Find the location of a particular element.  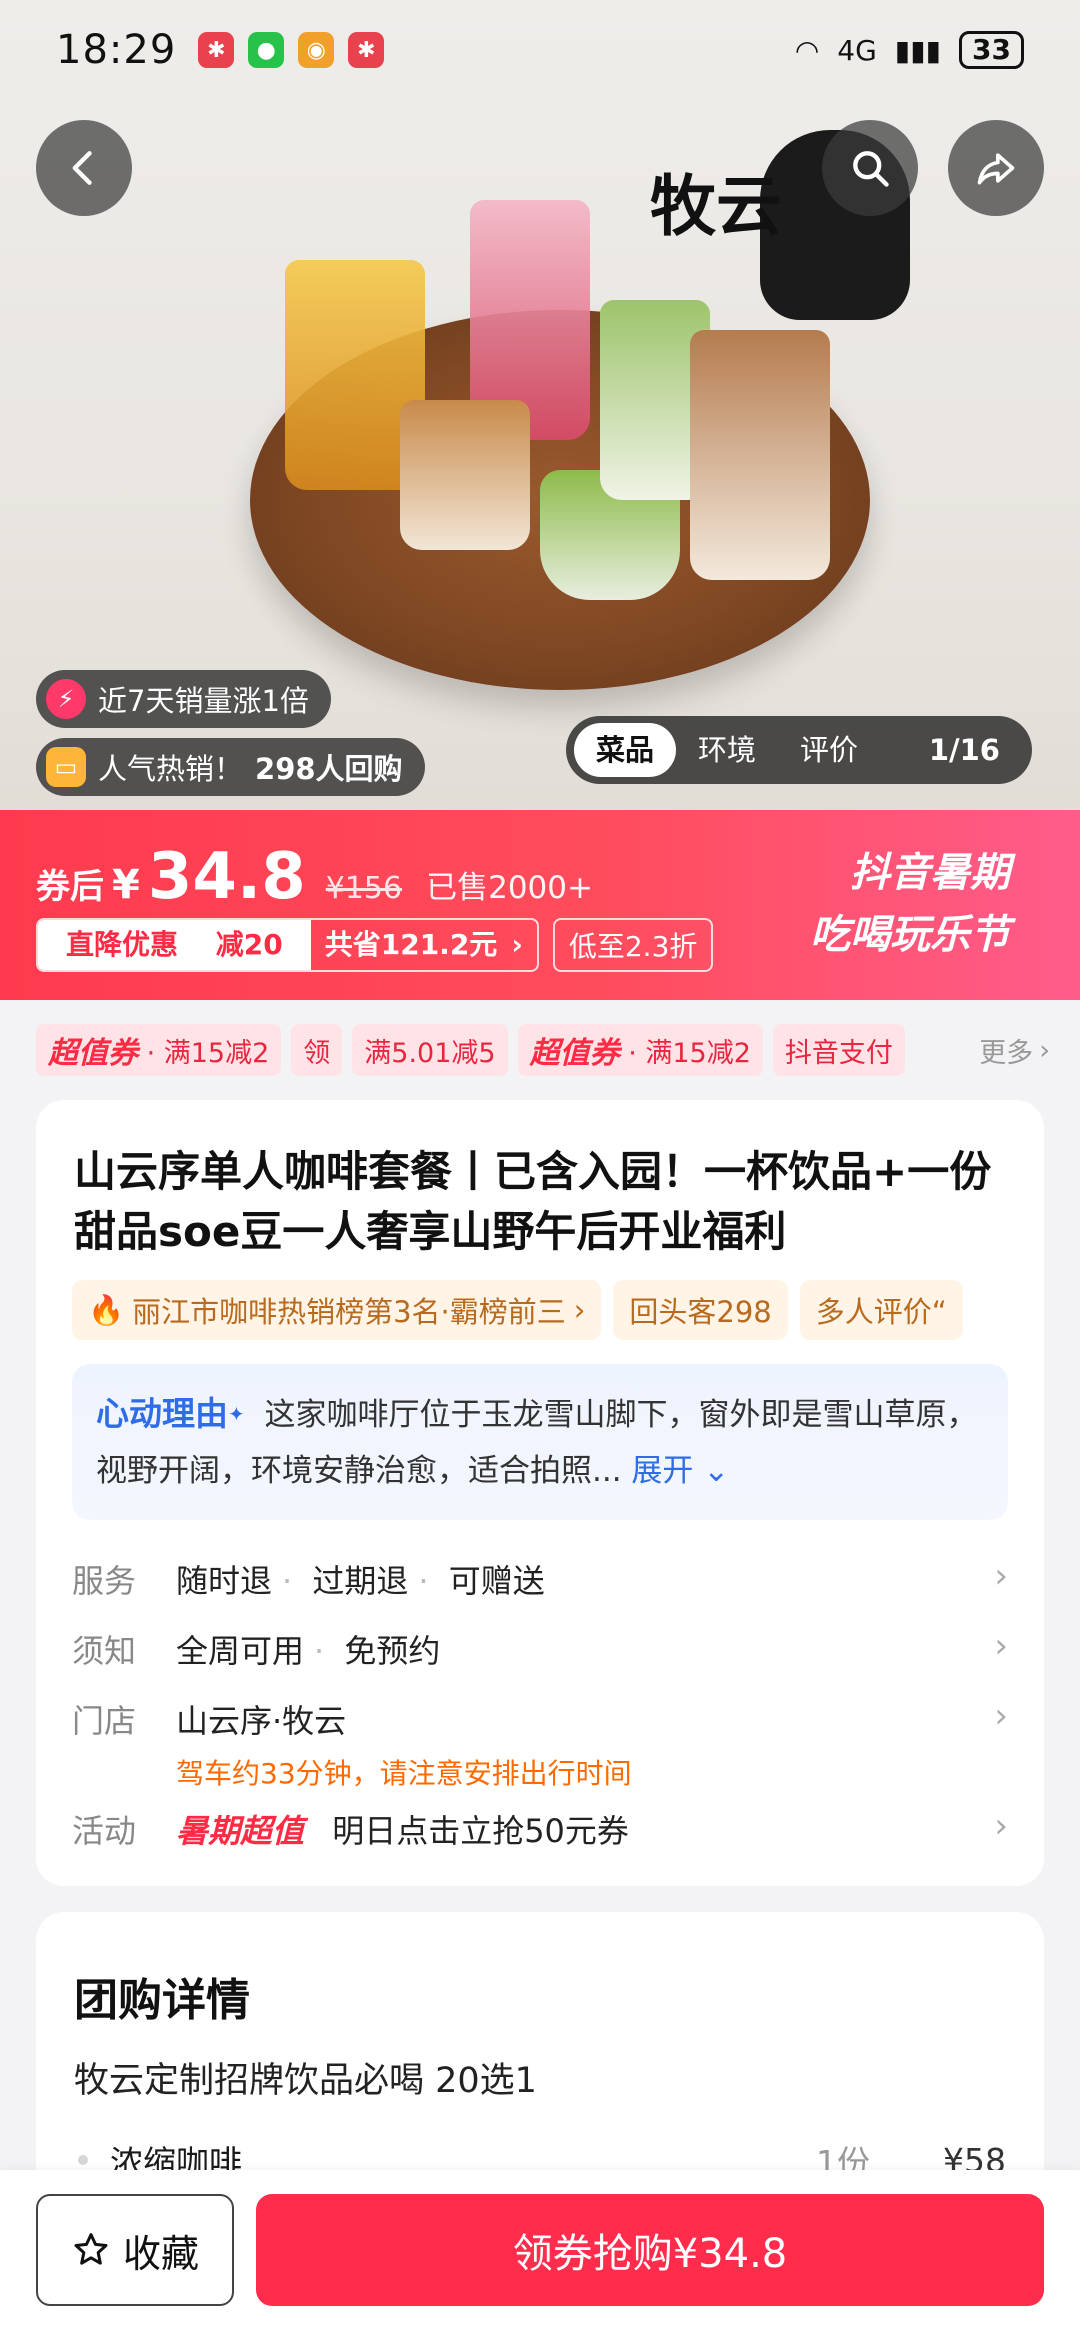

chevron-down-icon: ⌄ is located at coordinates (711, 1471).